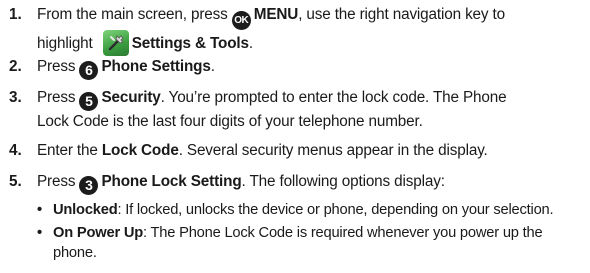 The width and height of the screenshot is (590, 273). I want to click on step-number: 4., so click(15, 150).